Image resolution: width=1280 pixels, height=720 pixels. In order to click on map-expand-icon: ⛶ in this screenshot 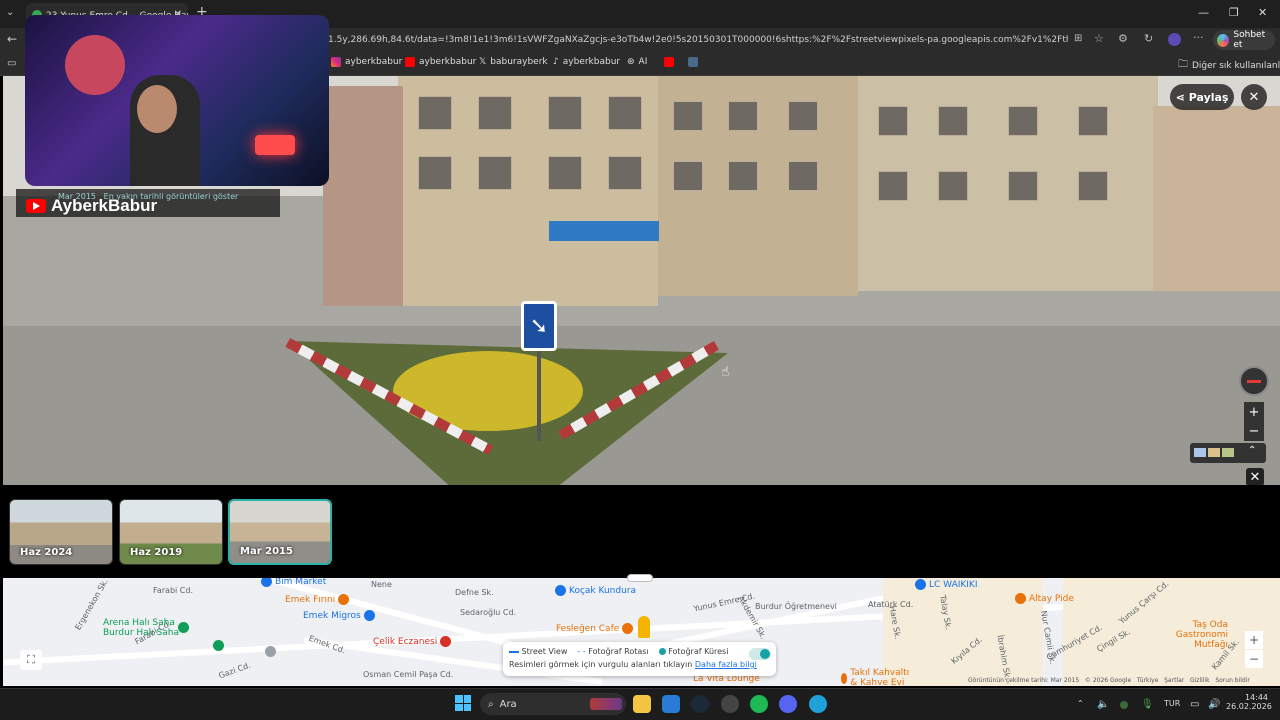, I will do `click(31, 660)`.